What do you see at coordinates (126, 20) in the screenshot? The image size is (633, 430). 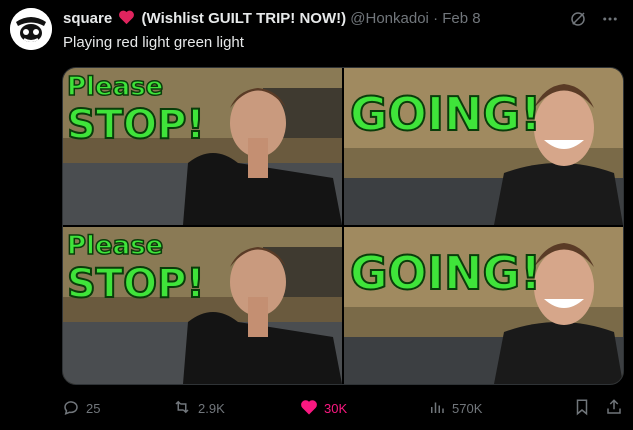 I see `red-heart-emoji-icon` at bounding box center [126, 20].